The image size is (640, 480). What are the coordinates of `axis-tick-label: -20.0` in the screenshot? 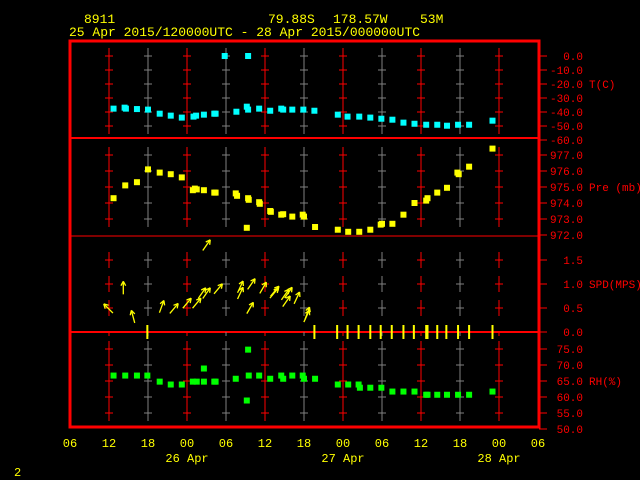 It's located at (566, 86).